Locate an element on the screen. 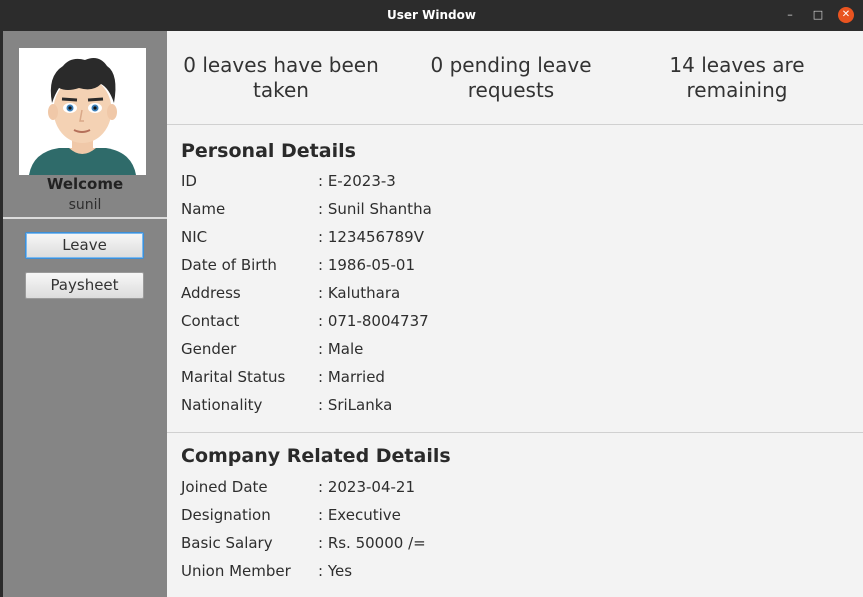 This screenshot has height=597, width=863. detail-label: Gender is located at coordinates (209, 349).